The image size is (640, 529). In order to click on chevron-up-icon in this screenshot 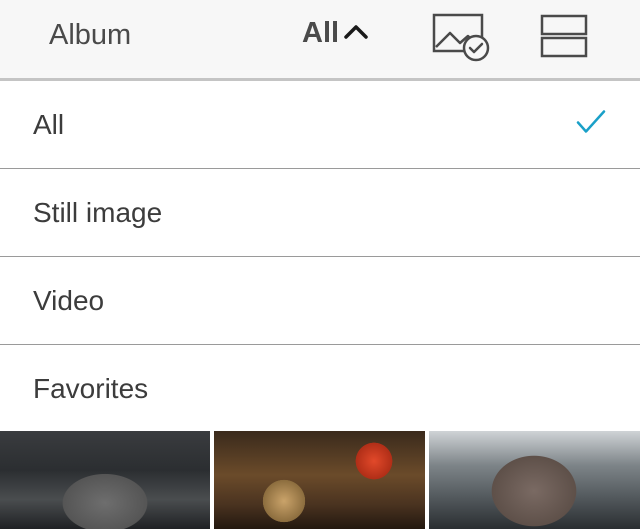, I will do `click(356, 33)`.